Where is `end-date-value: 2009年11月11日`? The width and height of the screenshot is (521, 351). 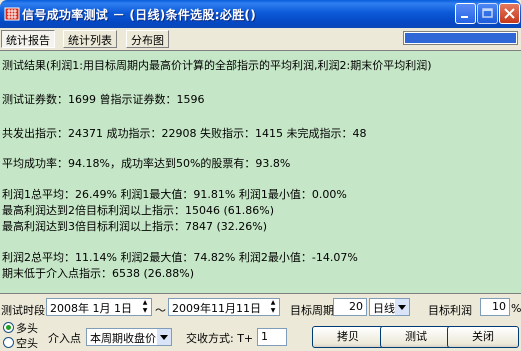
end-date-value: 2009年11月11日 is located at coordinates (216, 308).